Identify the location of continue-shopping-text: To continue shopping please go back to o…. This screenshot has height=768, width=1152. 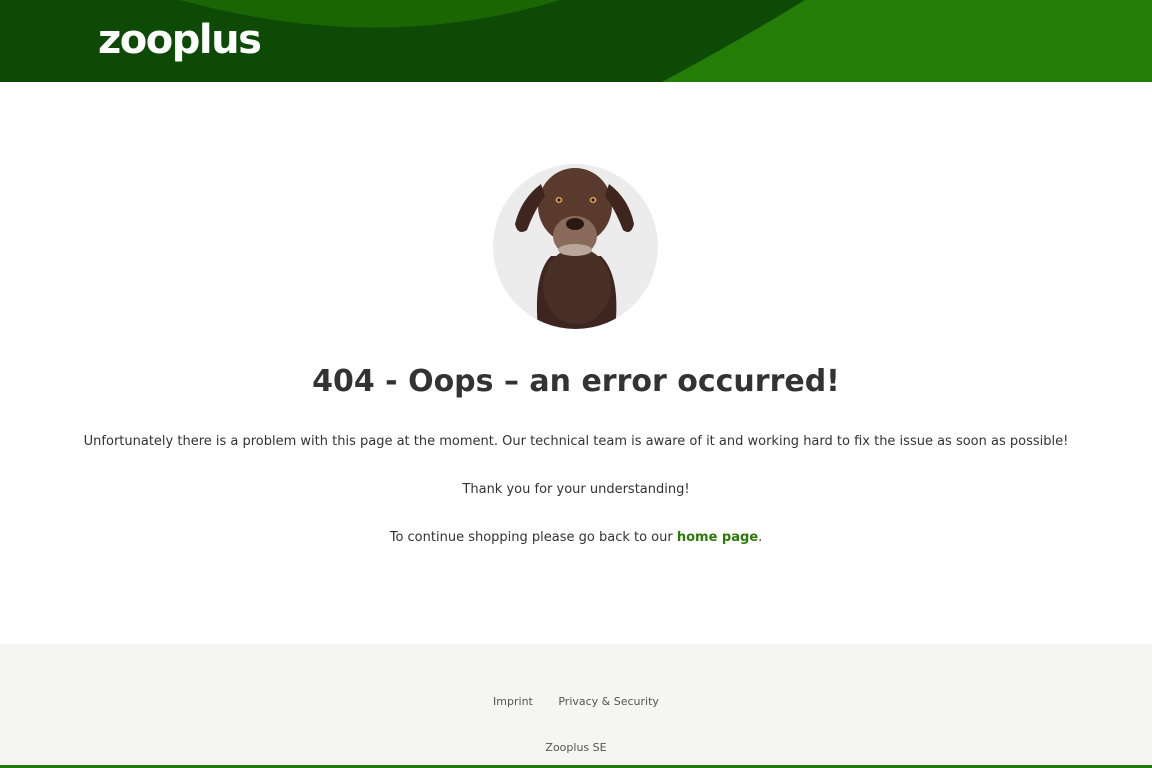
(576, 538).